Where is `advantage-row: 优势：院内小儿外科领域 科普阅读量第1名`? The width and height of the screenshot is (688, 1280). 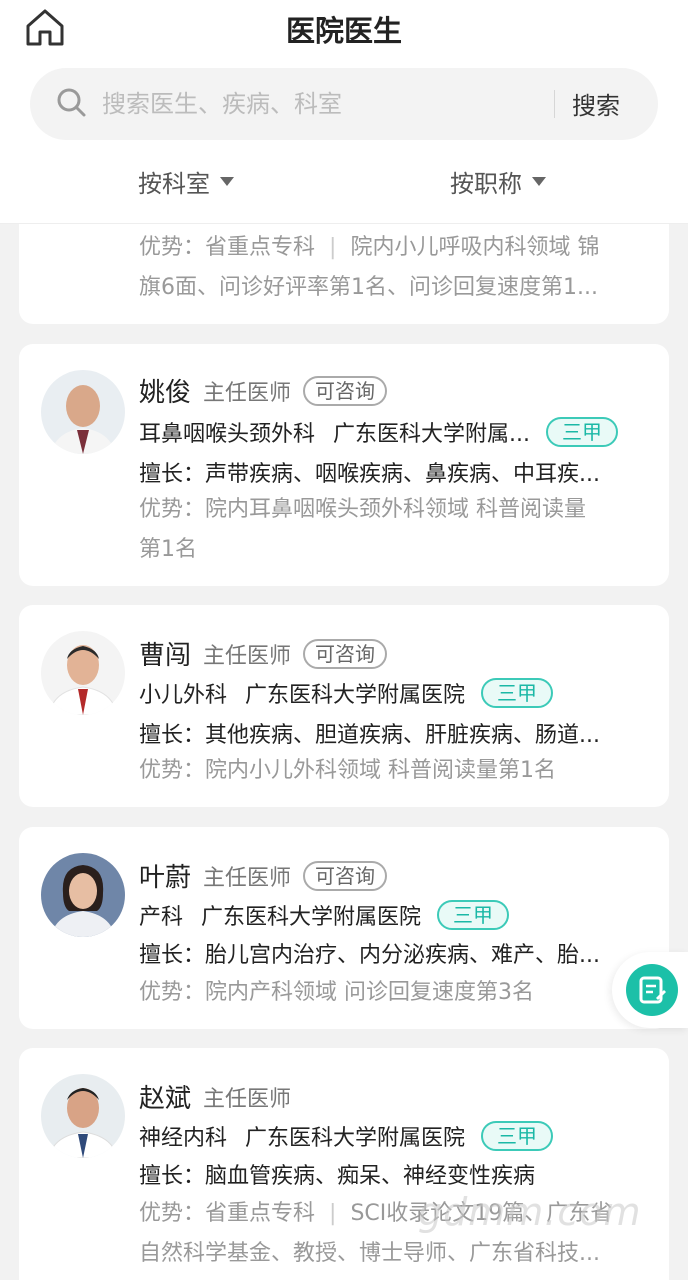 advantage-row: 优势：院内小儿外科领域 科普阅读量第1名 is located at coordinates (347, 770).